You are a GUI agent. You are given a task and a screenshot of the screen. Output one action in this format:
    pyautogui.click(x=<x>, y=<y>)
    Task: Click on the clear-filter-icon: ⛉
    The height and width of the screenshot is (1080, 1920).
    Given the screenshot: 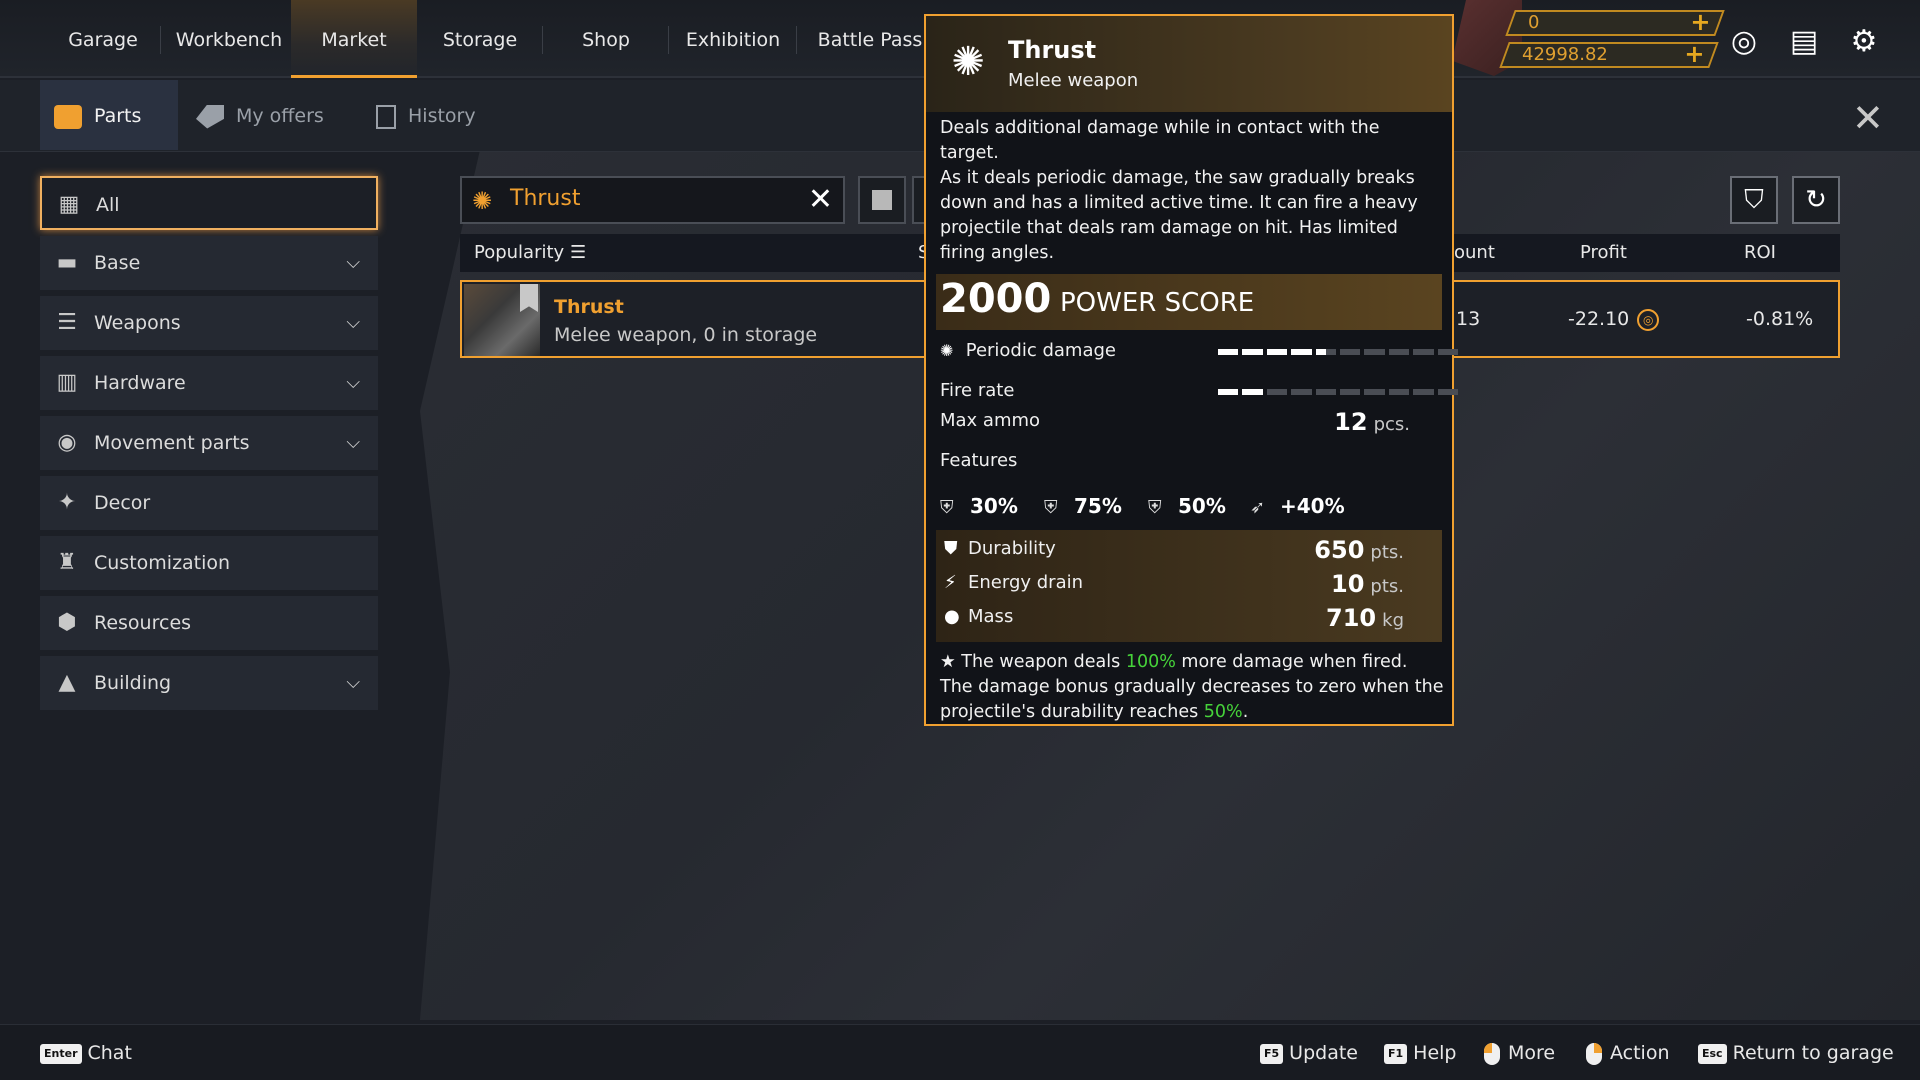 What is the action you would take?
    pyautogui.click(x=1754, y=200)
    